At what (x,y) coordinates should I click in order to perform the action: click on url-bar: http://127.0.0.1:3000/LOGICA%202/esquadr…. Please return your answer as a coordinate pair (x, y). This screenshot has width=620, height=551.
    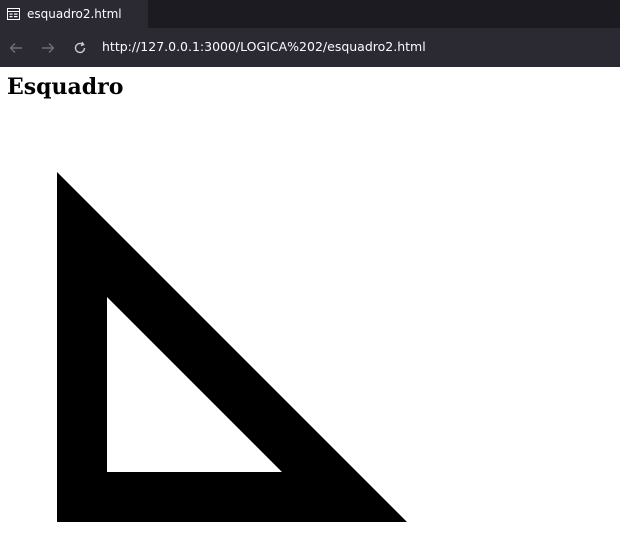
    Looking at the image, I should click on (264, 46).